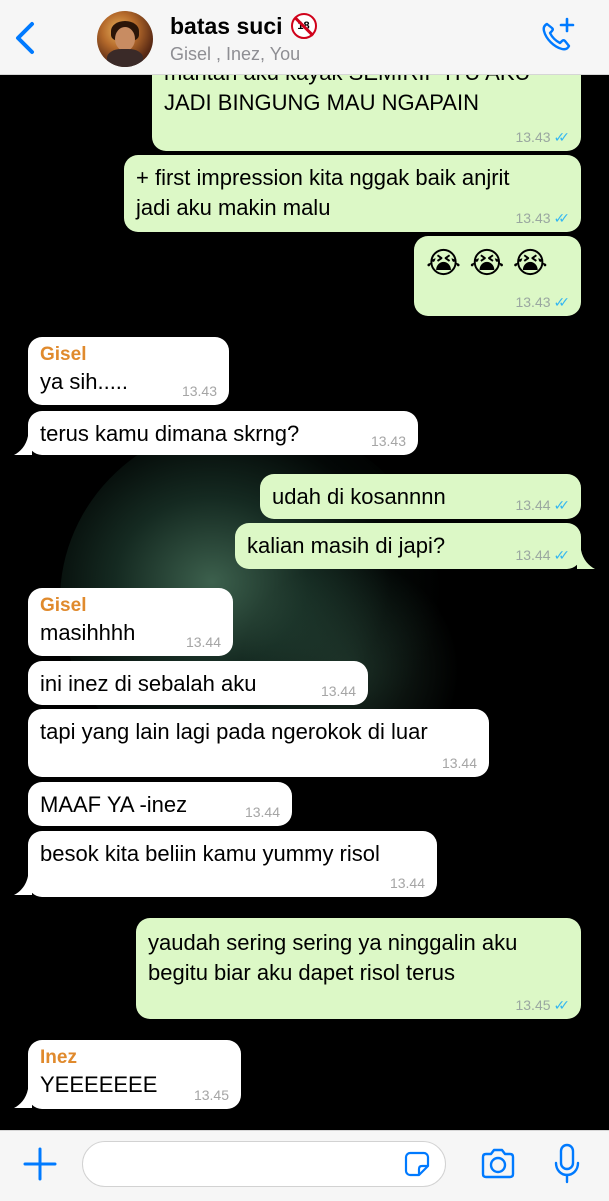  Describe the element at coordinates (134, 1074) in the screenshot. I see `message-incoming: Inez YEEEEEEE 13.45` at that location.